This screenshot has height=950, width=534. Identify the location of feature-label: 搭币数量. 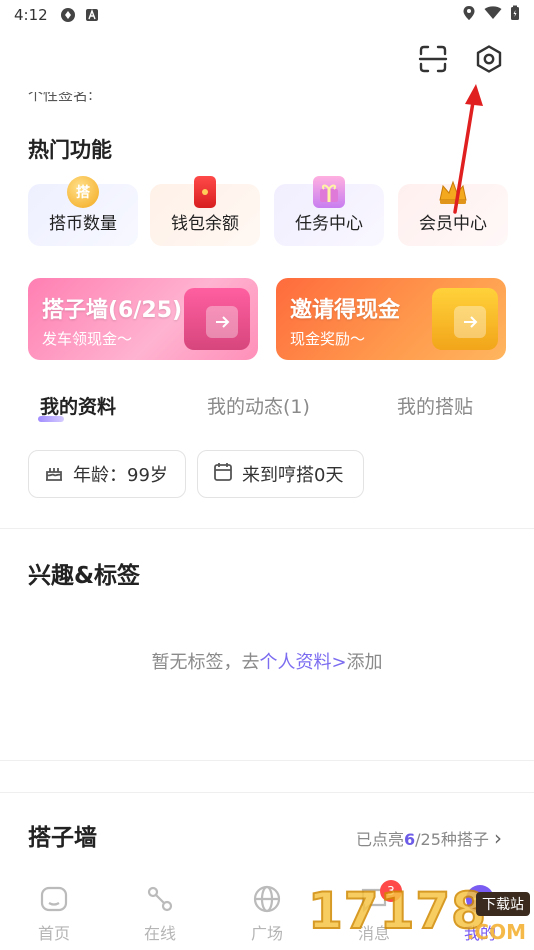
(83, 224).